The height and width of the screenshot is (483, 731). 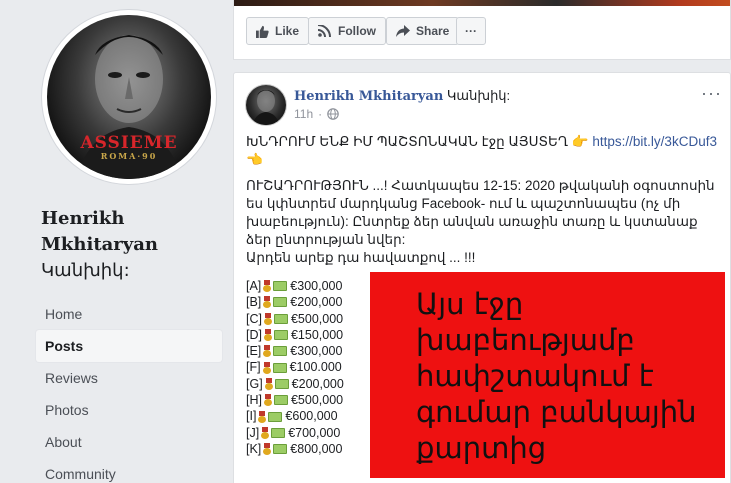 What do you see at coordinates (525, 340) in the screenshot?
I see `overlay-line: խաբեությամբ` at bounding box center [525, 340].